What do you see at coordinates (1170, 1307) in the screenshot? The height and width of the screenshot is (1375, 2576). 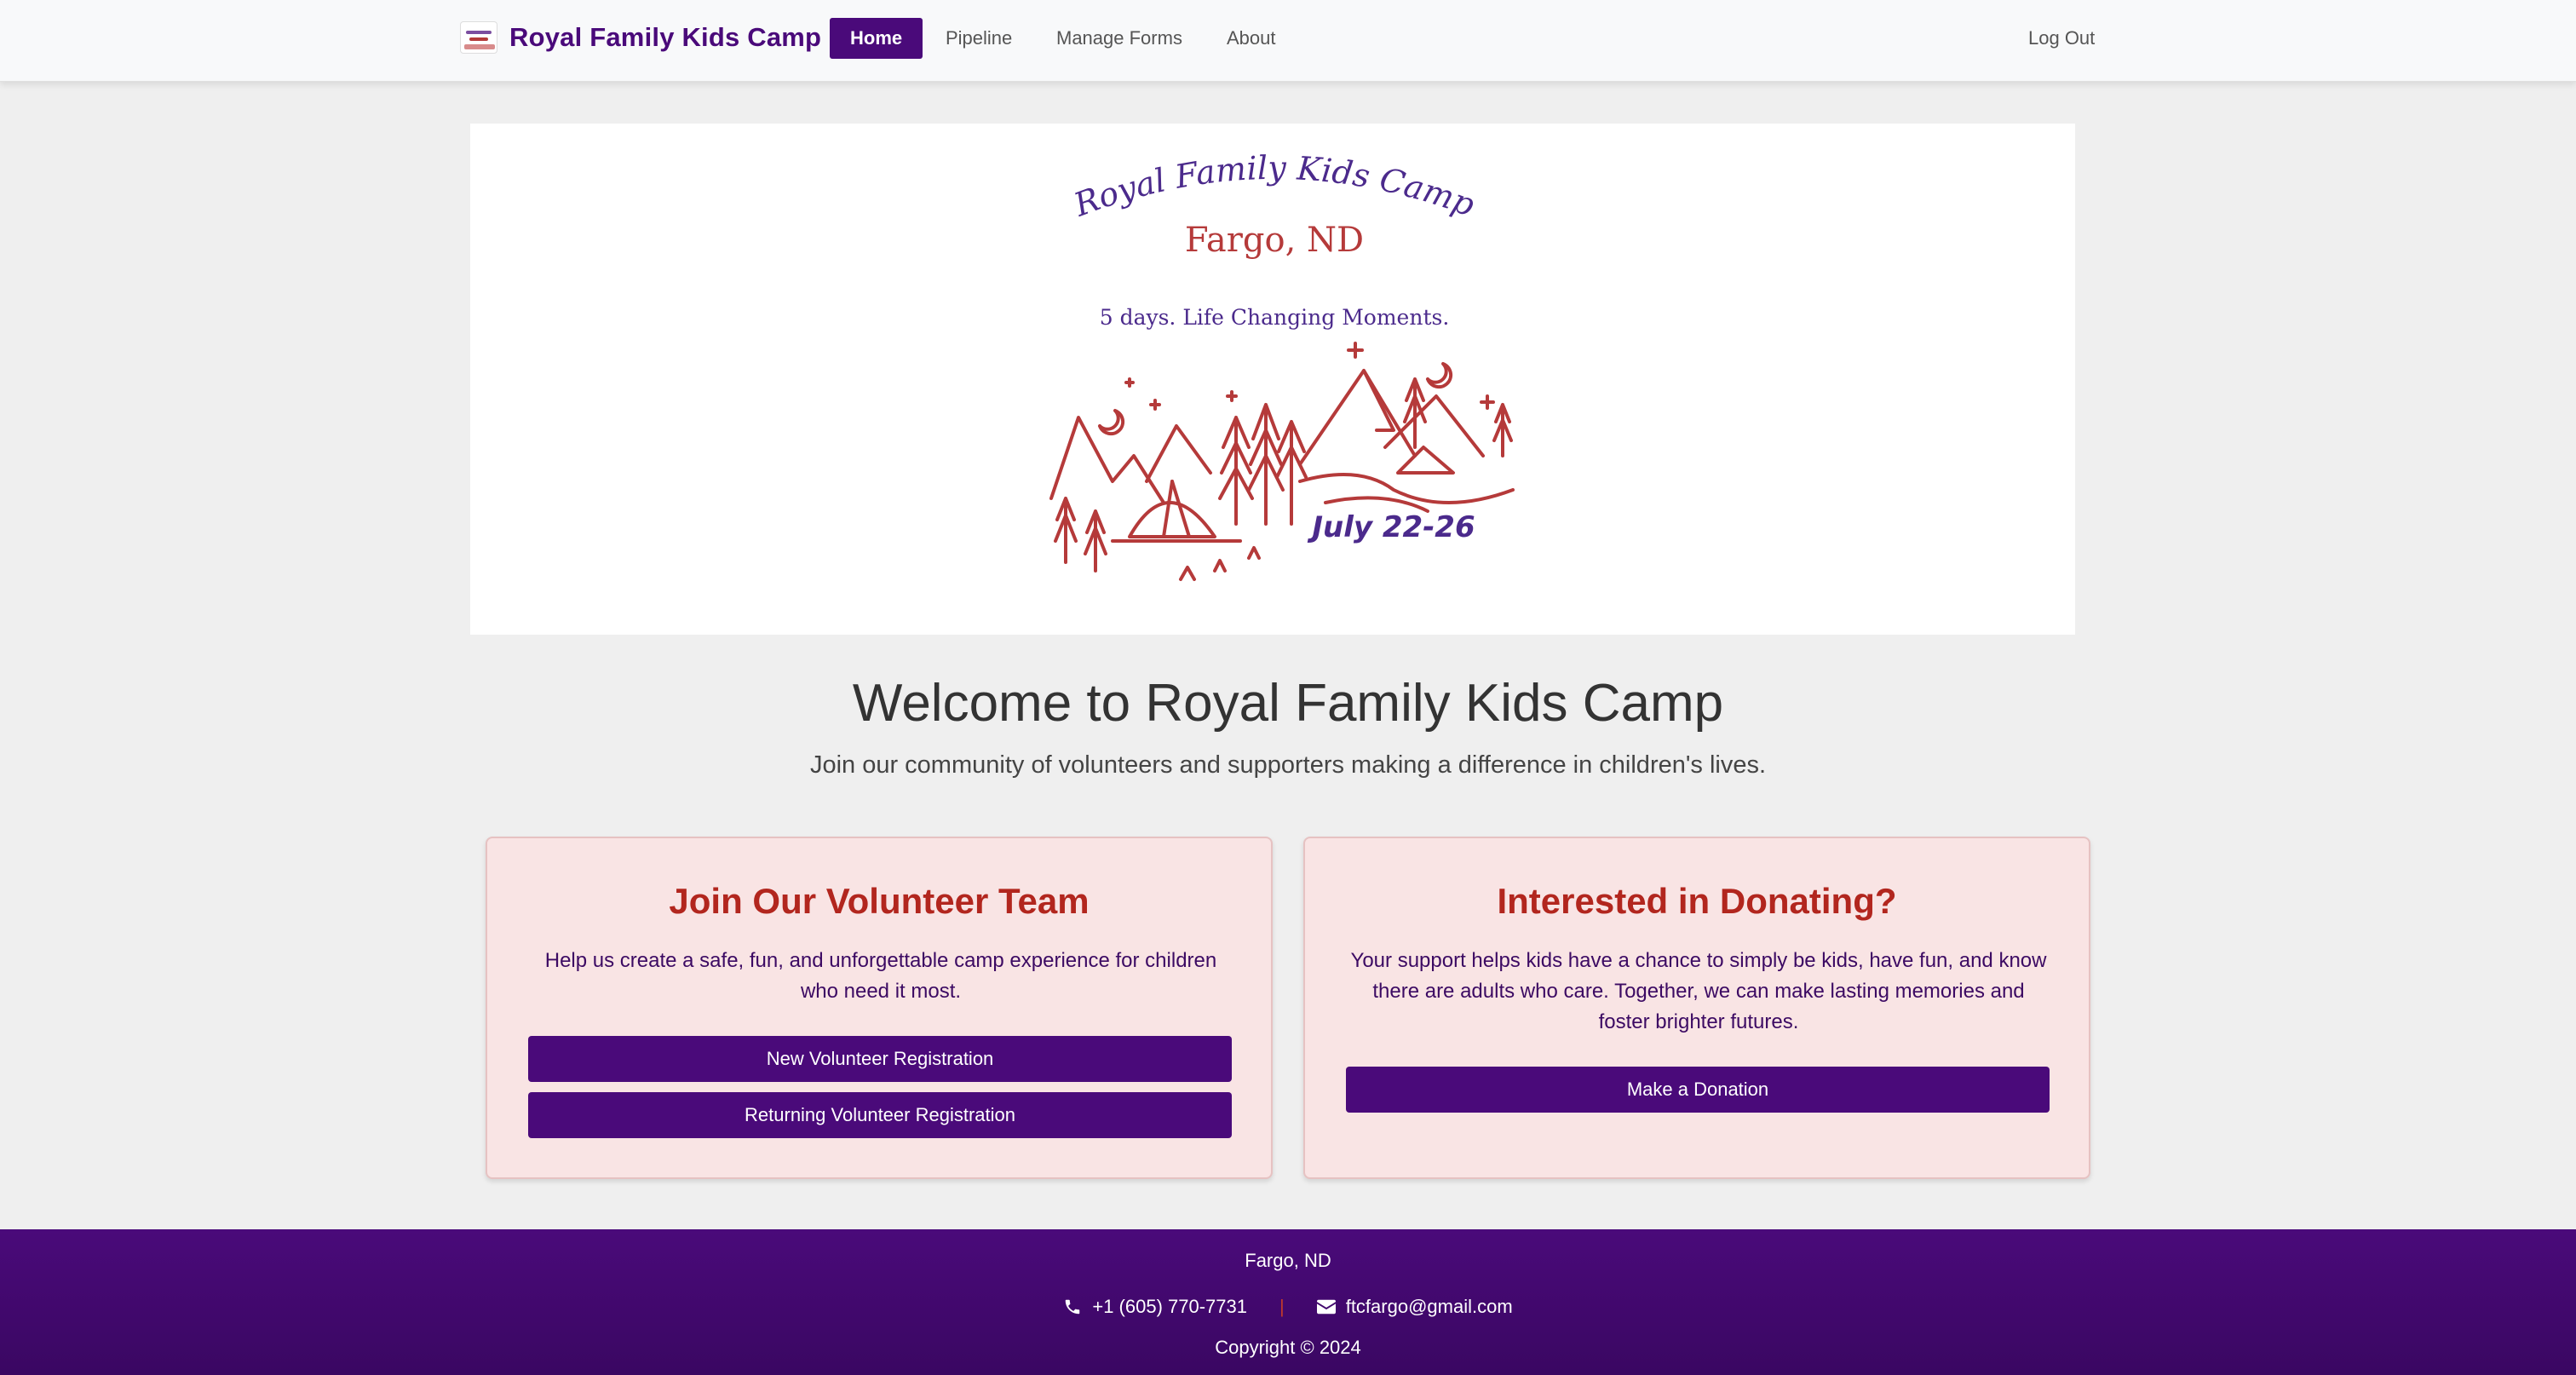 I see `footer-phone-text: +1 (605) 770-7731` at bounding box center [1170, 1307].